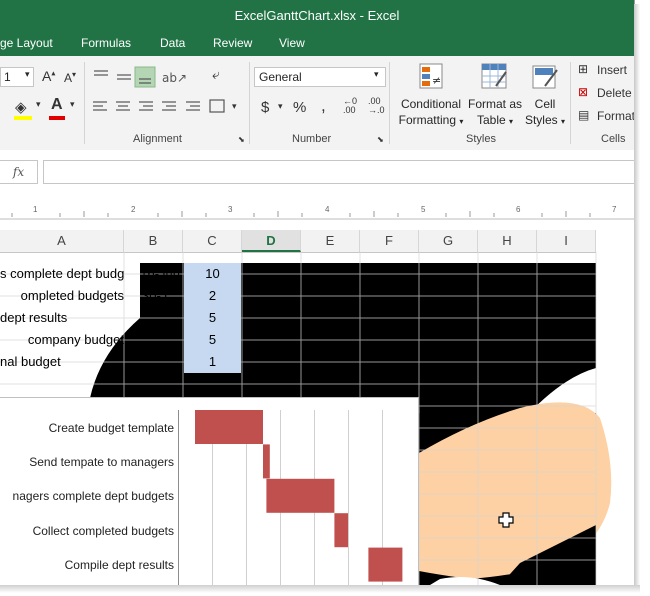 Image resolution: width=650 pixels, height=596 pixels. Describe the element at coordinates (327, 209) in the screenshot. I see `ruler-label: 4` at that location.